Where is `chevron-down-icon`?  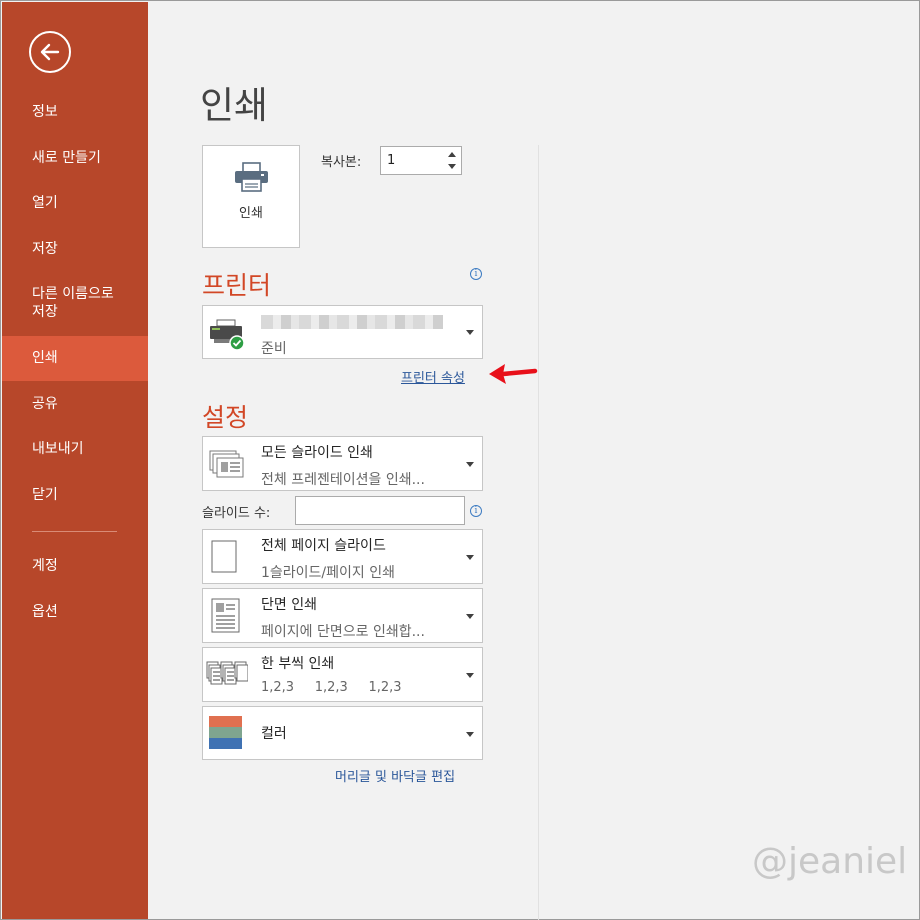 chevron-down-icon is located at coordinates (452, 166).